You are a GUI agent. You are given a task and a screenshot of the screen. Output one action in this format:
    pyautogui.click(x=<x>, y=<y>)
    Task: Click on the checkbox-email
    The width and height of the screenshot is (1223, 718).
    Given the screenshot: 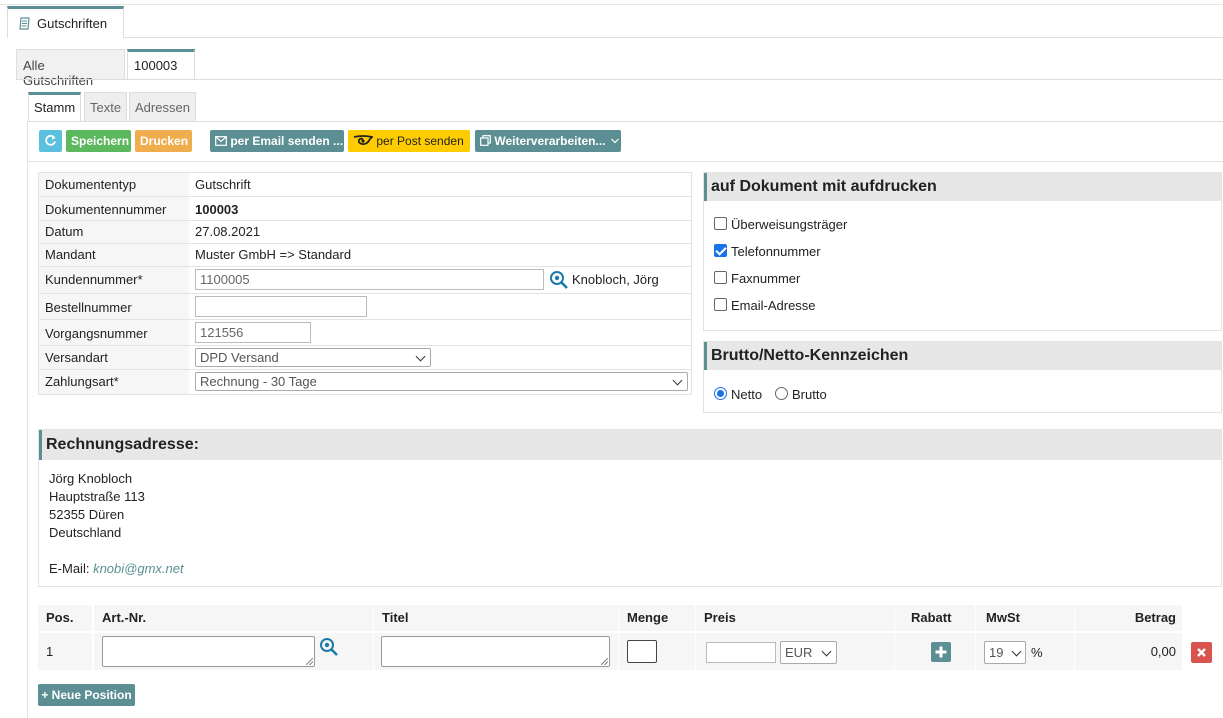 What is the action you would take?
    pyautogui.click(x=720, y=304)
    